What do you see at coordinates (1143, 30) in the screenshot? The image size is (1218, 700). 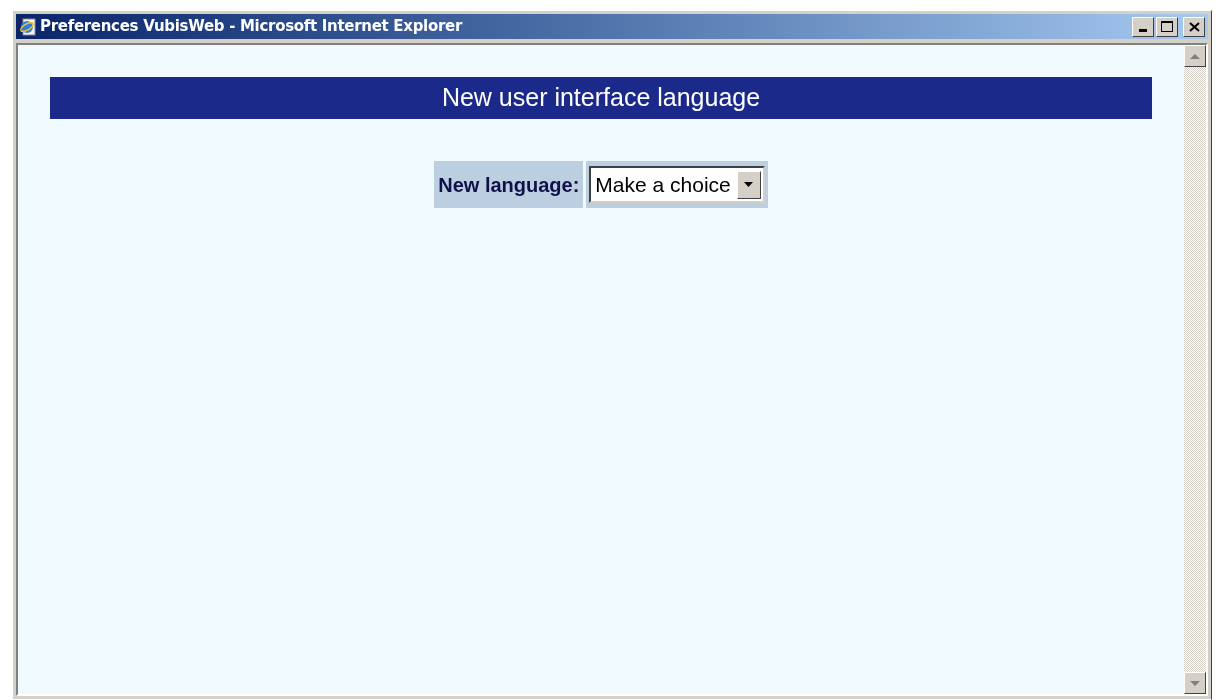 I see `minimize-icon` at bounding box center [1143, 30].